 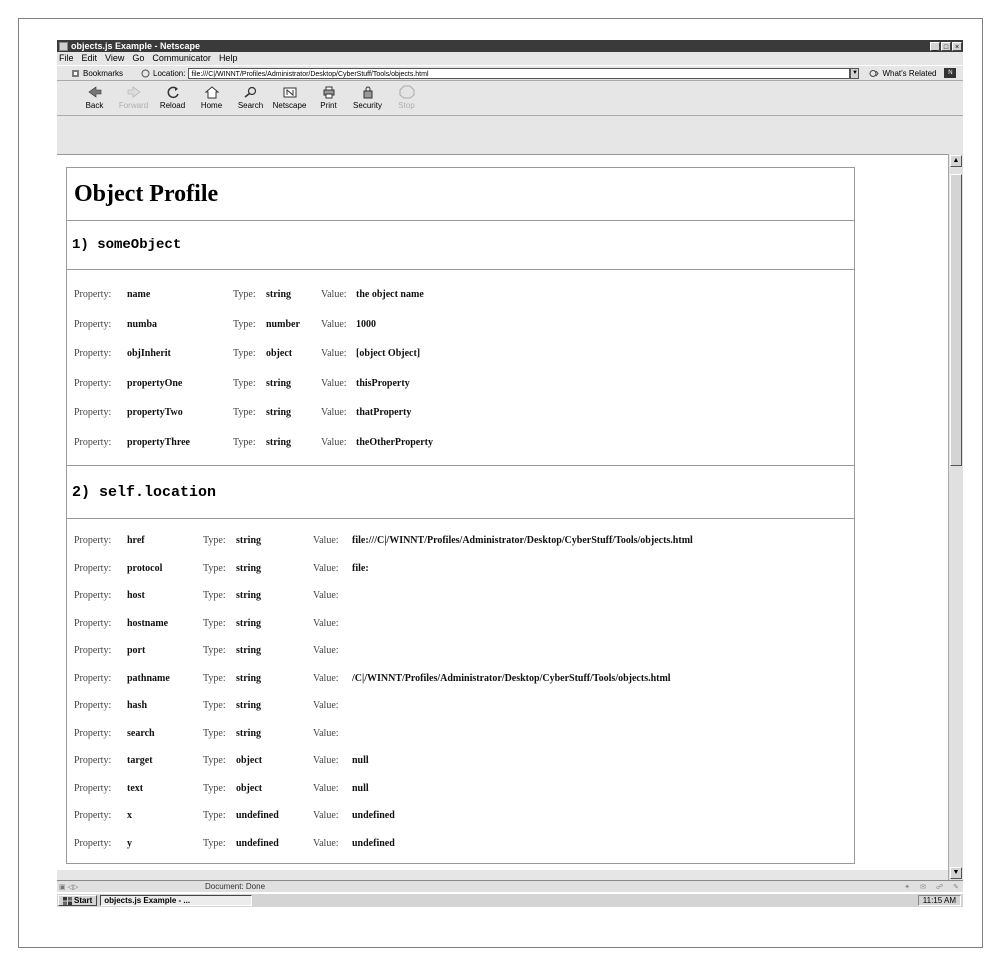 What do you see at coordinates (66, 58) in the screenshot?
I see `menu-file: File` at bounding box center [66, 58].